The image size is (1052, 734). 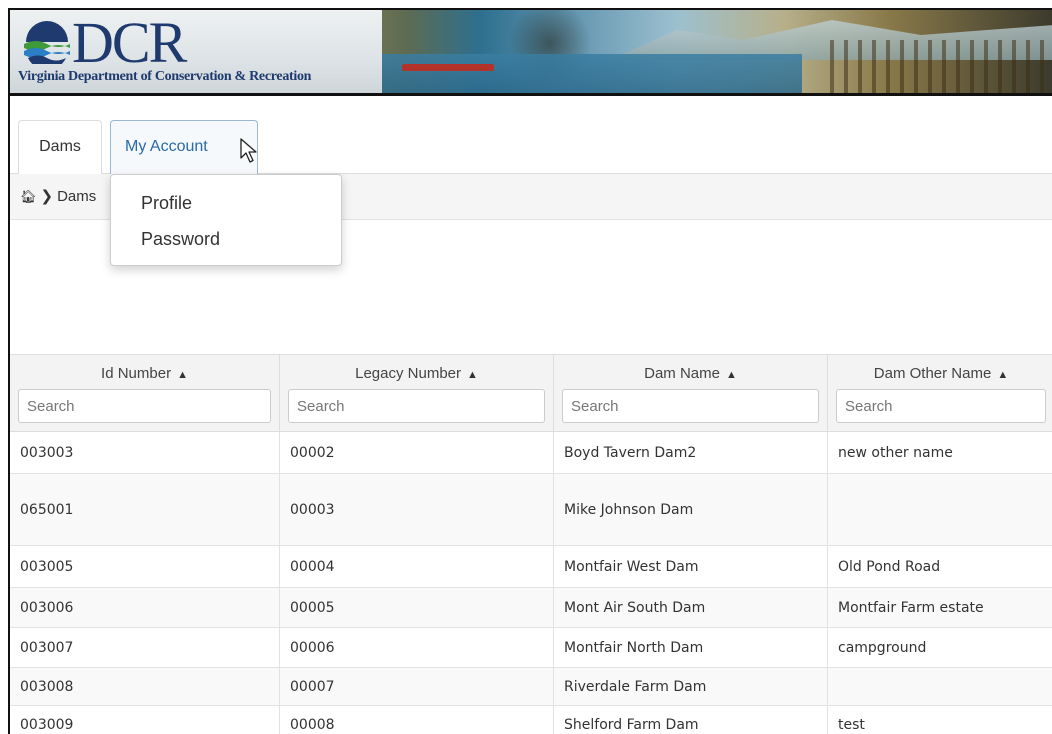 I want to click on column-header-legacy-number: Legacy Number ▲︎, so click(x=417, y=394).